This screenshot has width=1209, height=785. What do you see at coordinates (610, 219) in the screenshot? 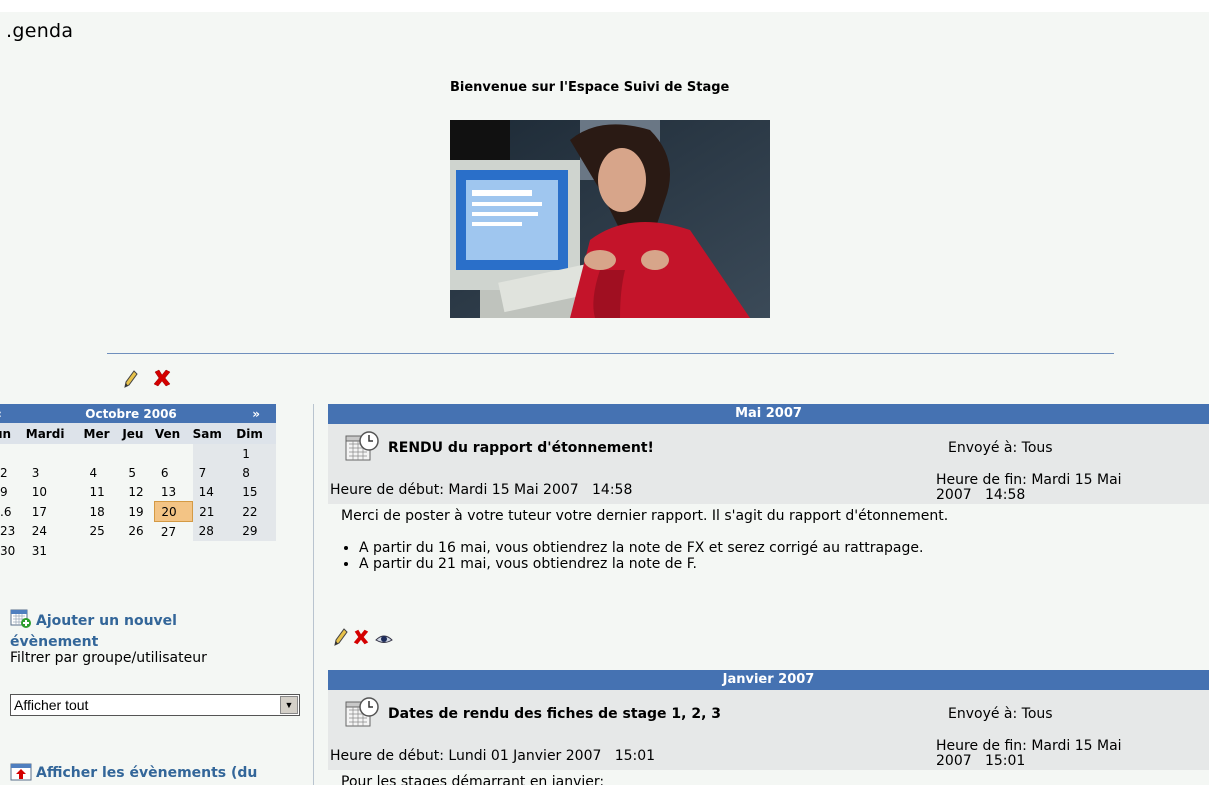
I see `welcome-photo` at bounding box center [610, 219].